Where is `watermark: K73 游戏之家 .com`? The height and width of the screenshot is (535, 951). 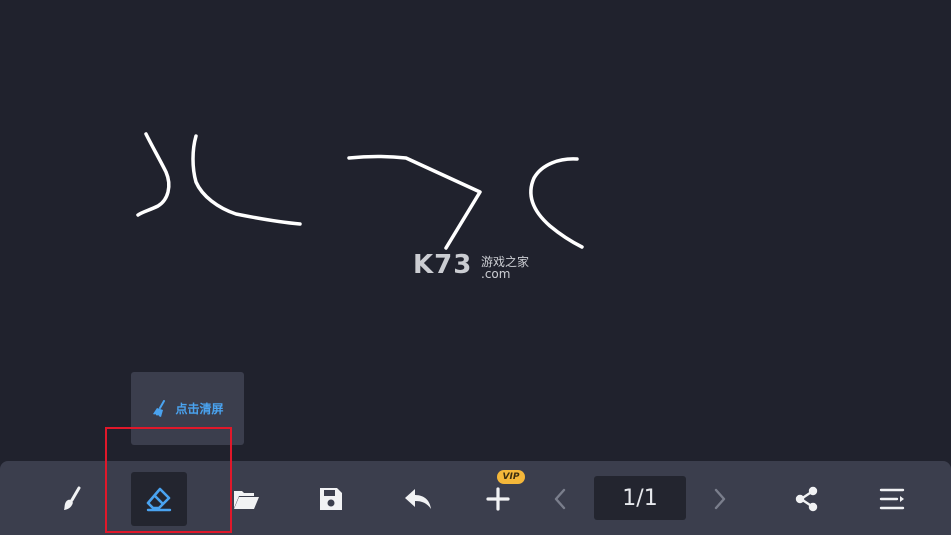
watermark: K73 游戏之家 .com is located at coordinates (478, 267).